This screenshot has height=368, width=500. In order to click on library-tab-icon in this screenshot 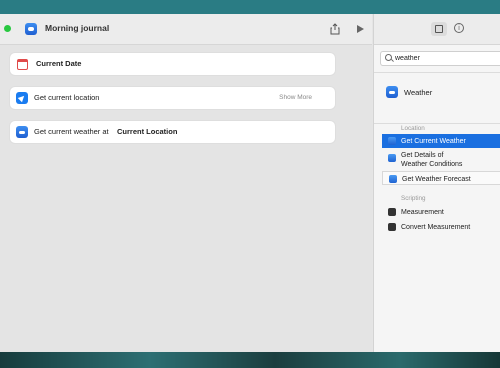, I will do `click(439, 29)`.